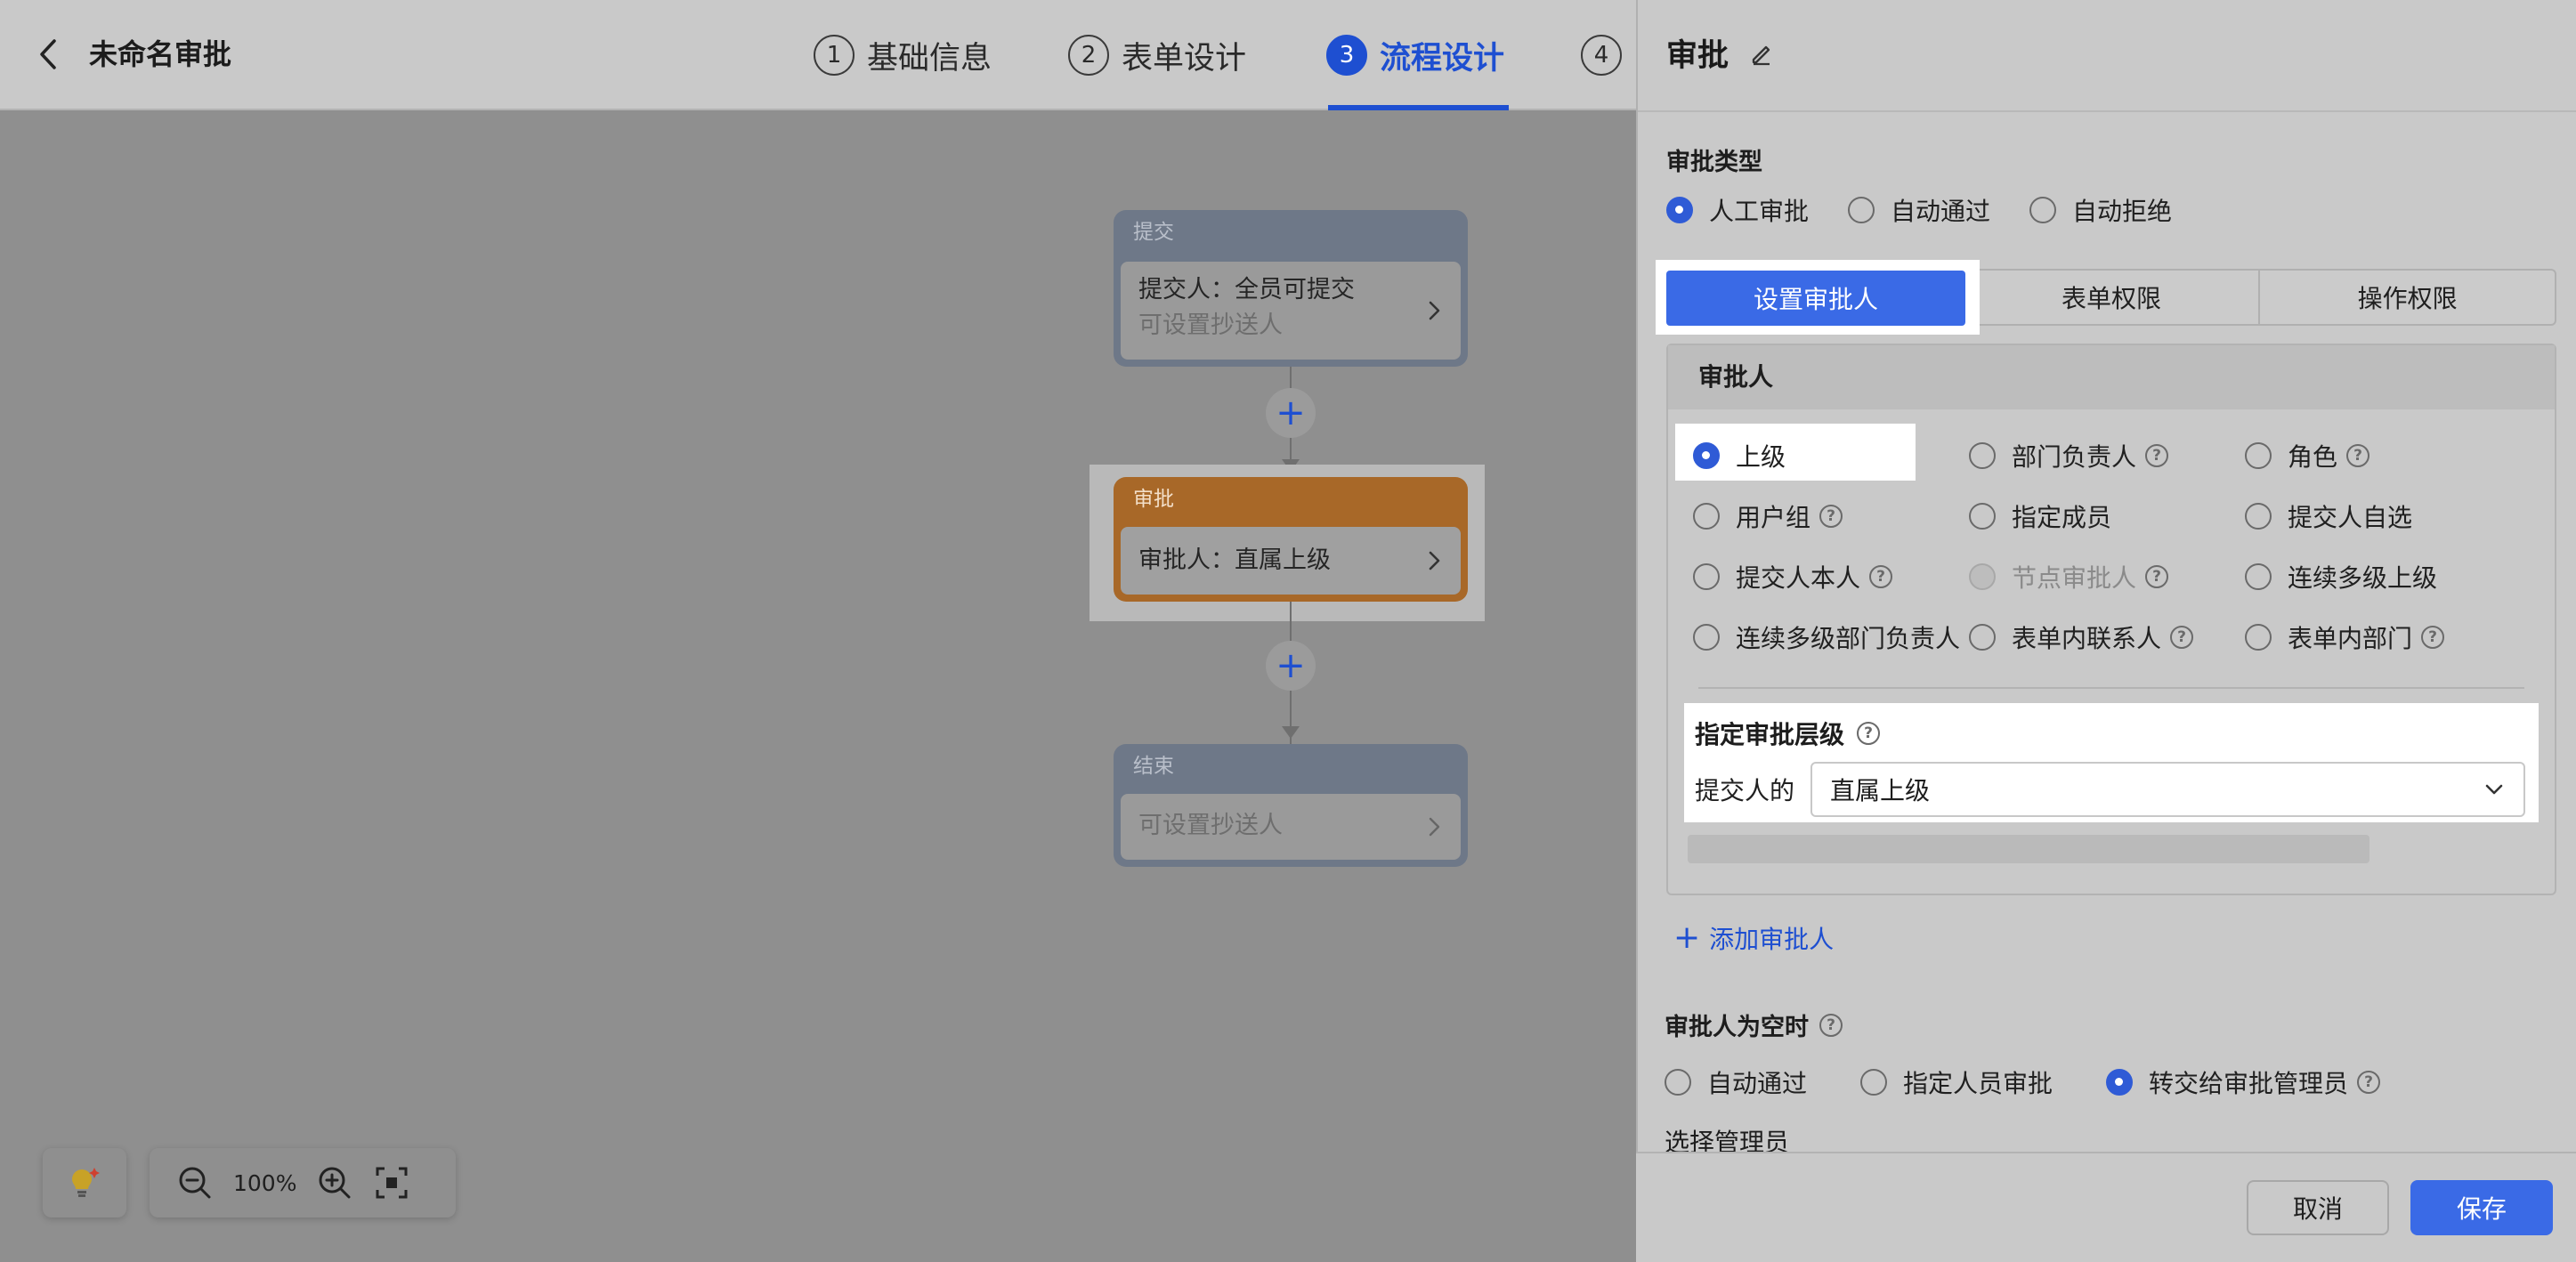 The height and width of the screenshot is (1262, 2576). Describe the element at coordinates (1816, 298) in the screenshot. I see `tab-set-approver-active: 设置审批人` at that location.